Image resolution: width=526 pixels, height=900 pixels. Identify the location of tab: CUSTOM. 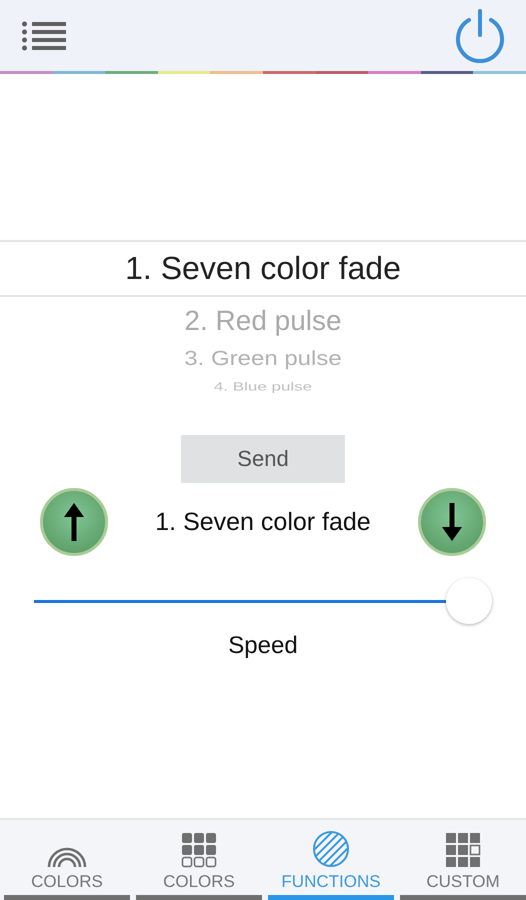
(463, 860).